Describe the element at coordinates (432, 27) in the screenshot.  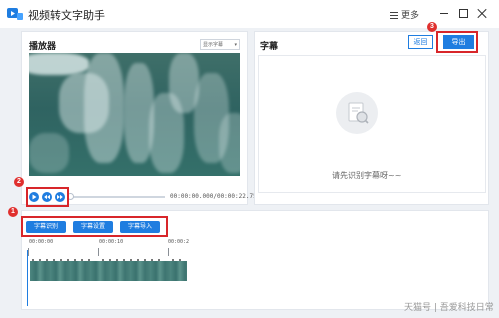
I see `annotation-badge: 3` at that location.